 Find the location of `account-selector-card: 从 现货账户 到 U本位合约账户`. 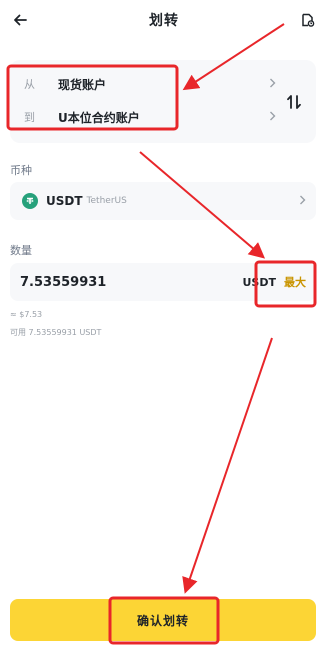

account-selector-card: 从 现货账户 到 U本位合约账户 is located at coordinates (163, 101).